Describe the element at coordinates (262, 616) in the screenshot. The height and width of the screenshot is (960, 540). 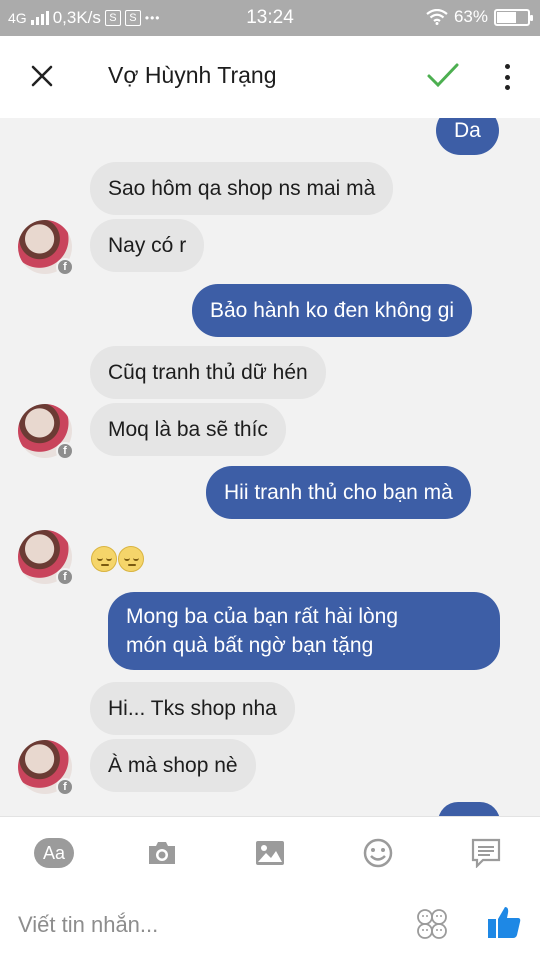
I see `message-line: Mong ba của bạn rất hài lòng` at that location.